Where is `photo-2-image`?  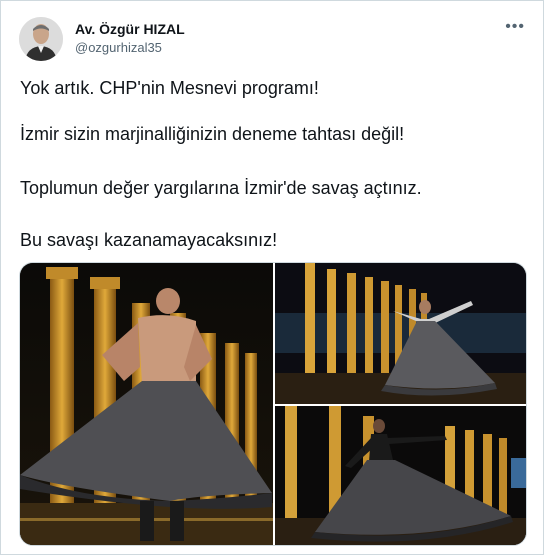
photo-2-image is located at coordinates (400, 333).